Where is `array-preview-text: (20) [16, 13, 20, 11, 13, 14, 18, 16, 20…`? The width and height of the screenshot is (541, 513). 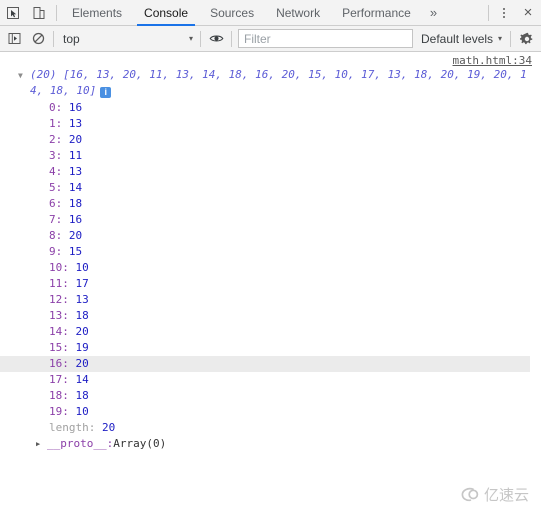
array-preview-text: (20) [16, 13, 20, 11, 13, 14, 18, 16, 20… is located at coordinates (279, 83).